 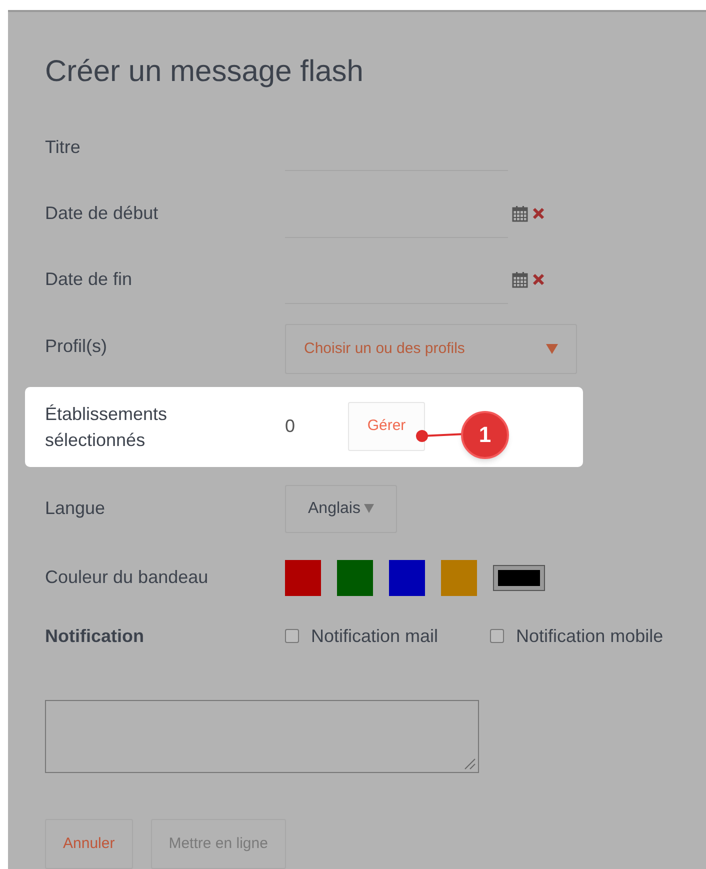 I want to click on checkbox-label: Notification mail, so click(x=374, y=636).